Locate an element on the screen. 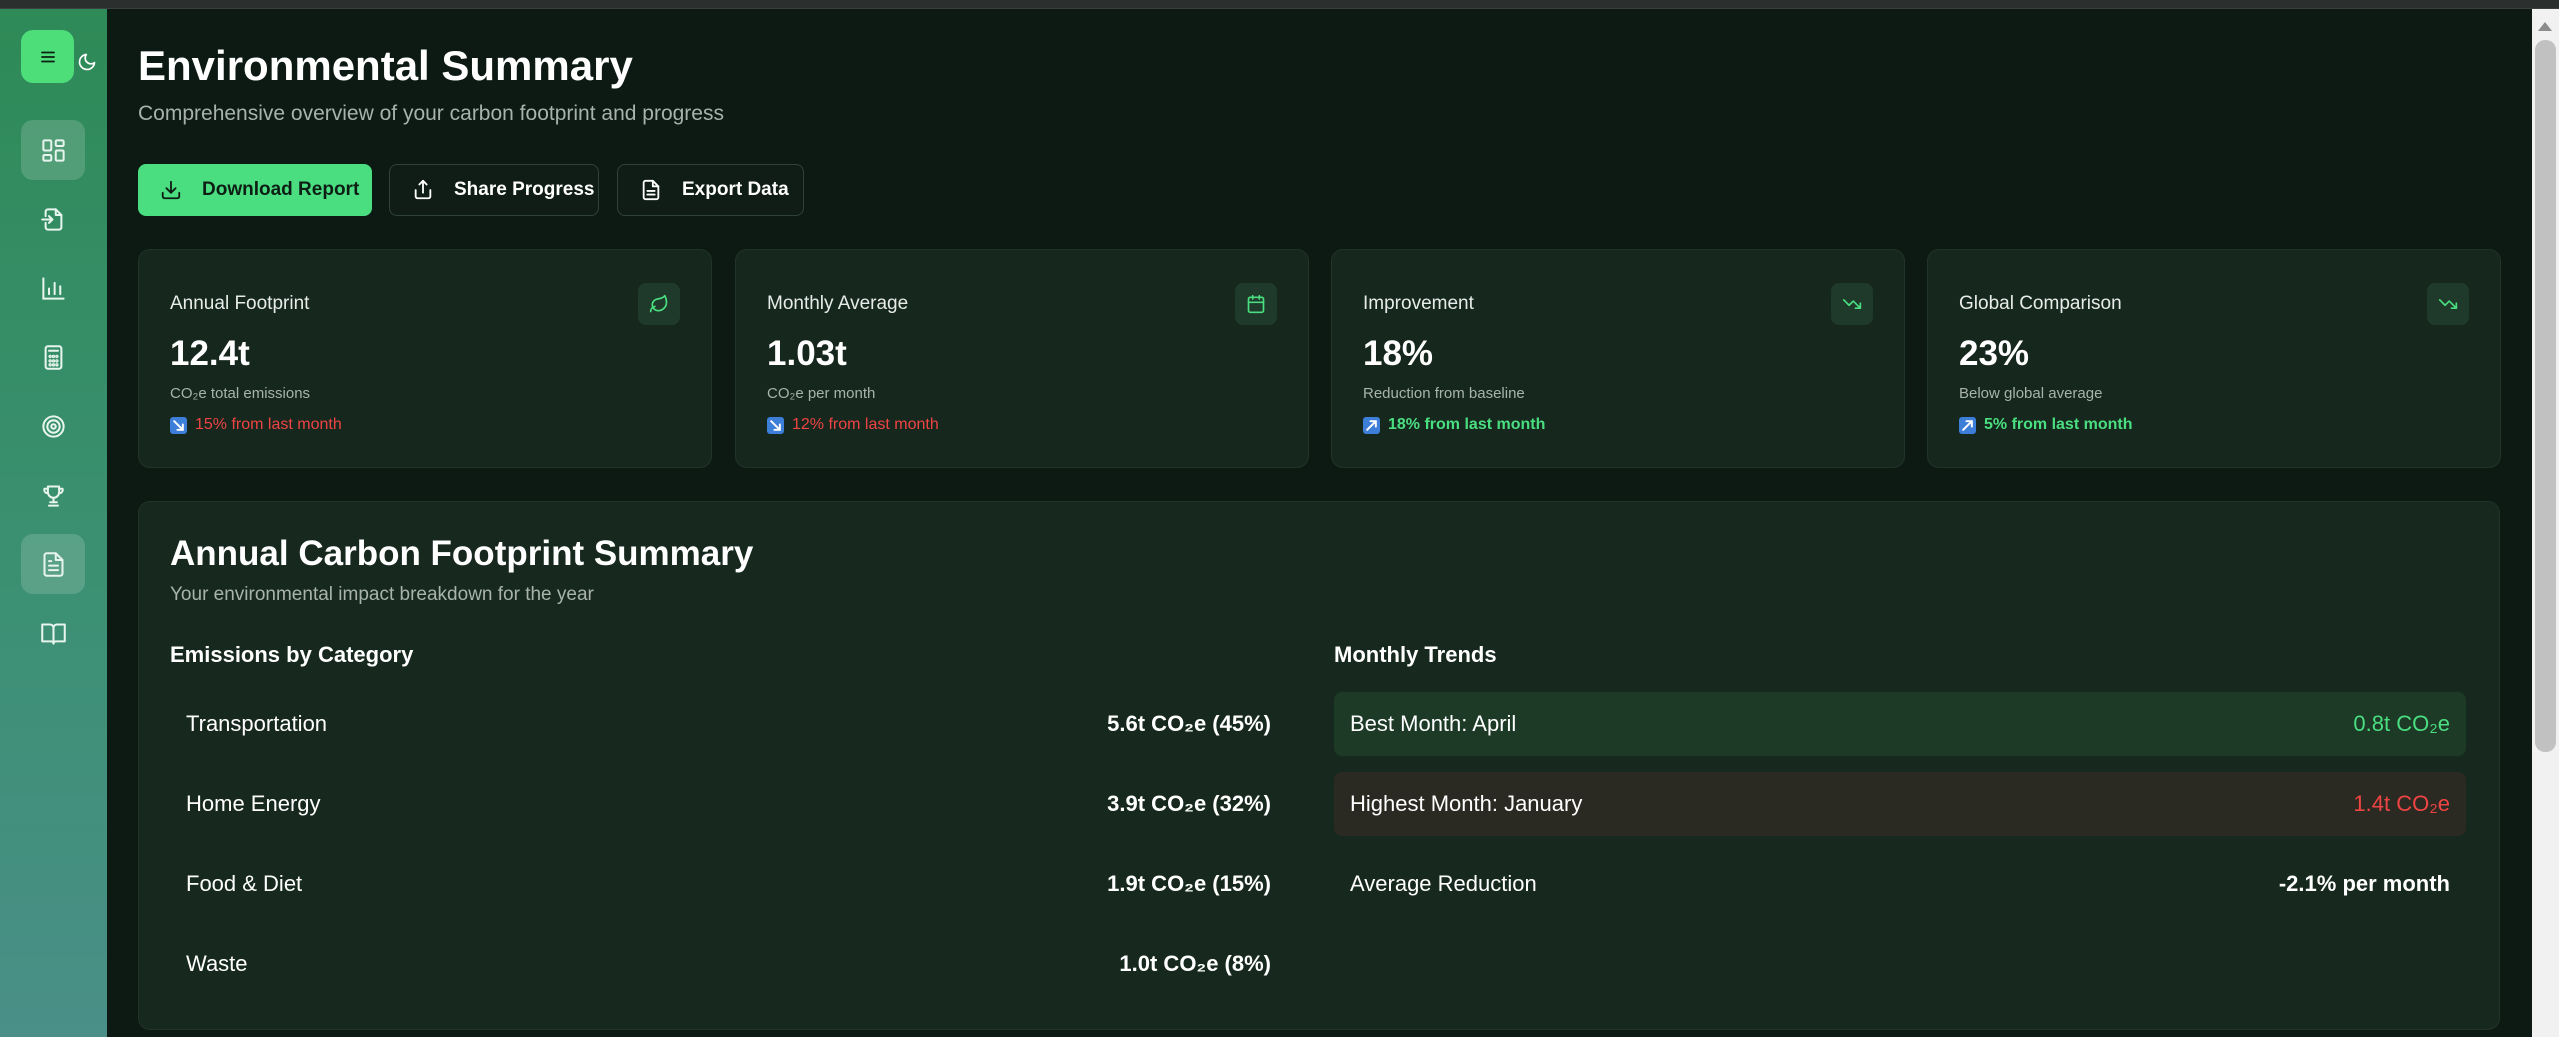 The height and width of the screenshot is (1037, 2559). stat-value: 1.03t is located at coordinates (807, 353).